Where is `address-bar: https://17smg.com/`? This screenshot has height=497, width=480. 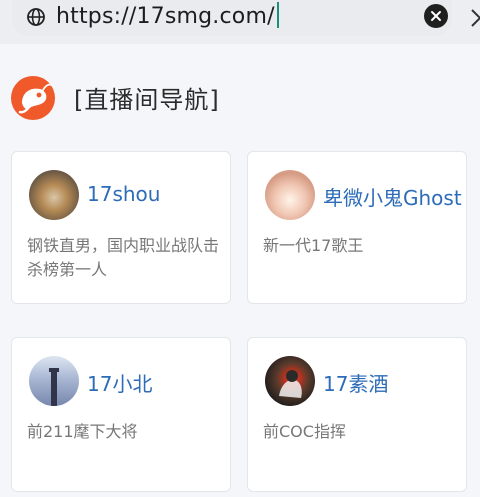 address-bar: https://17smg.com/ is located at coordinates (240, 22).